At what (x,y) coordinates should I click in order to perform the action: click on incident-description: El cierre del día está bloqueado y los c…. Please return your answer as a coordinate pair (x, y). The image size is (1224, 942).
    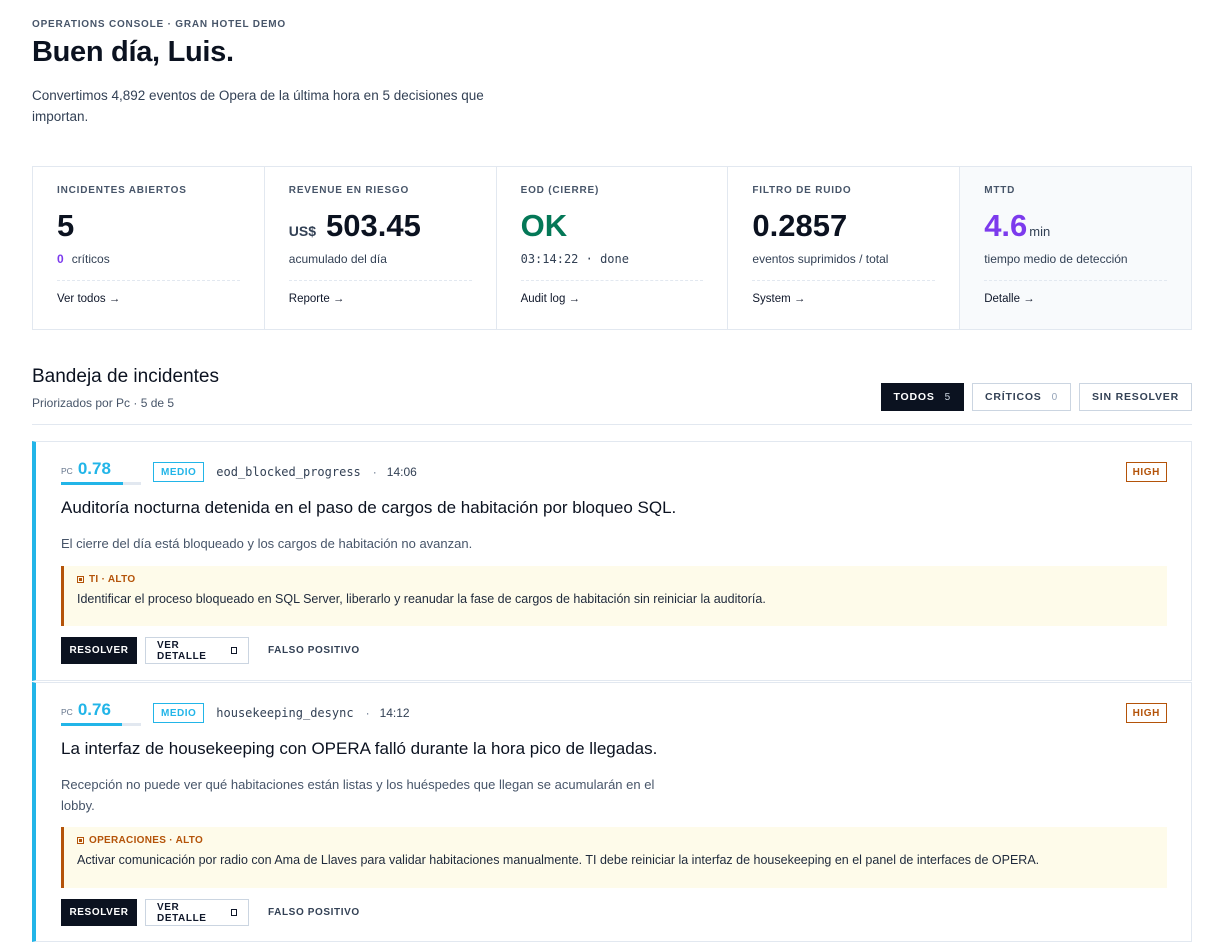
    Looking at the image, I should click on (267, 543).